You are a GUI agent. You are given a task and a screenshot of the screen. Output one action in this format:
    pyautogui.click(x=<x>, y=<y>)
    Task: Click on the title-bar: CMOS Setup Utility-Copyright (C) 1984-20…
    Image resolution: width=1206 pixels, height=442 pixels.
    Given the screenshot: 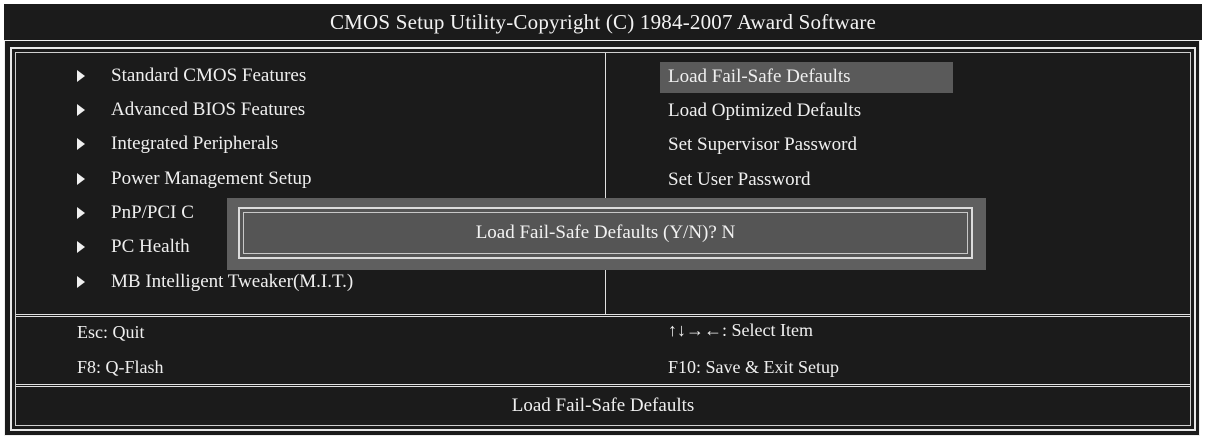 What is the action you would take?
    pyautogui.click(x=603, y=22)
    